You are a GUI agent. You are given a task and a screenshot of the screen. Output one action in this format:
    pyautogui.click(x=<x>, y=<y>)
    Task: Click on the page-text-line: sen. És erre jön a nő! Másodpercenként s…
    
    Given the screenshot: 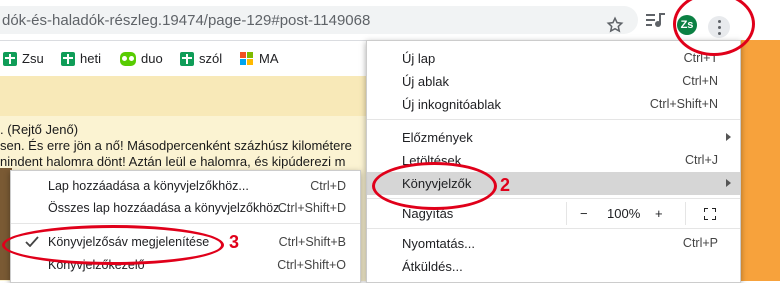 What is the action you would take?
    pyautogui.click(x=176, y=145)
    